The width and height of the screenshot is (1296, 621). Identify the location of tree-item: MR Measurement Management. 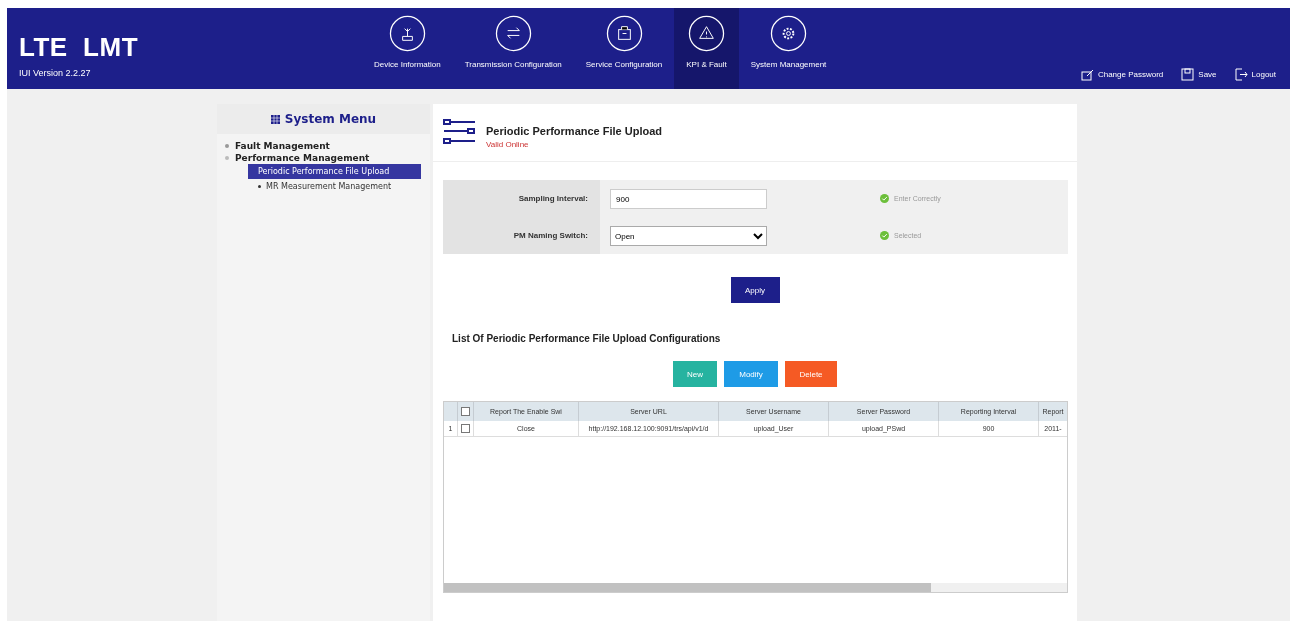
(334, 186).